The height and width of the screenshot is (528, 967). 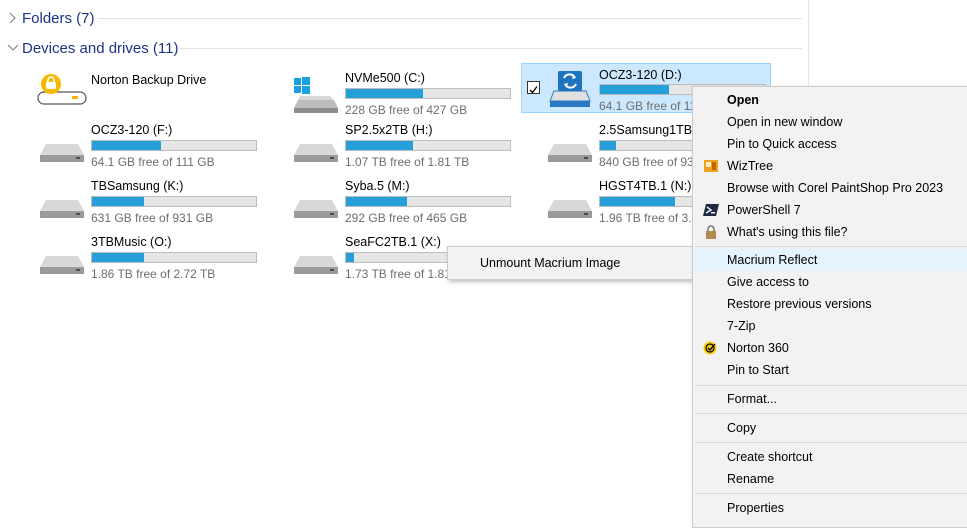 I want to click on drive-name: HGST4TB.1 (N:), so click(x=645, y=186).